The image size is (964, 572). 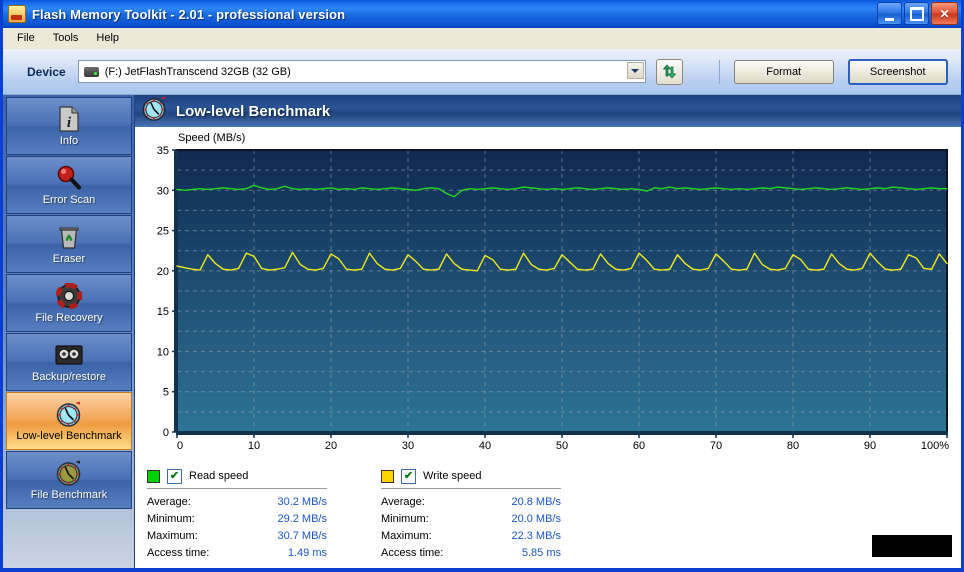 I want to click on menu-item-tools: Tools, so click(x=66, y=38).